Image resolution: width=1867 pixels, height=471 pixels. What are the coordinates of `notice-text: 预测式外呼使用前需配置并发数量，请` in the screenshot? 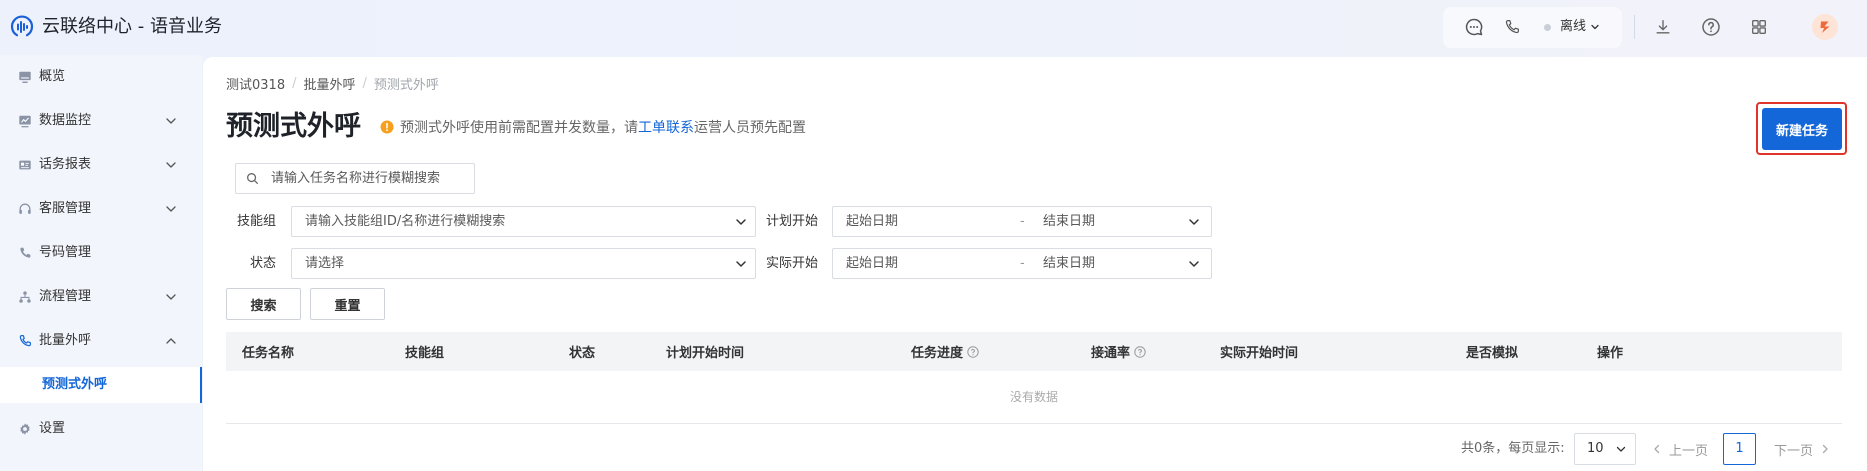 It's located at (519, 128).